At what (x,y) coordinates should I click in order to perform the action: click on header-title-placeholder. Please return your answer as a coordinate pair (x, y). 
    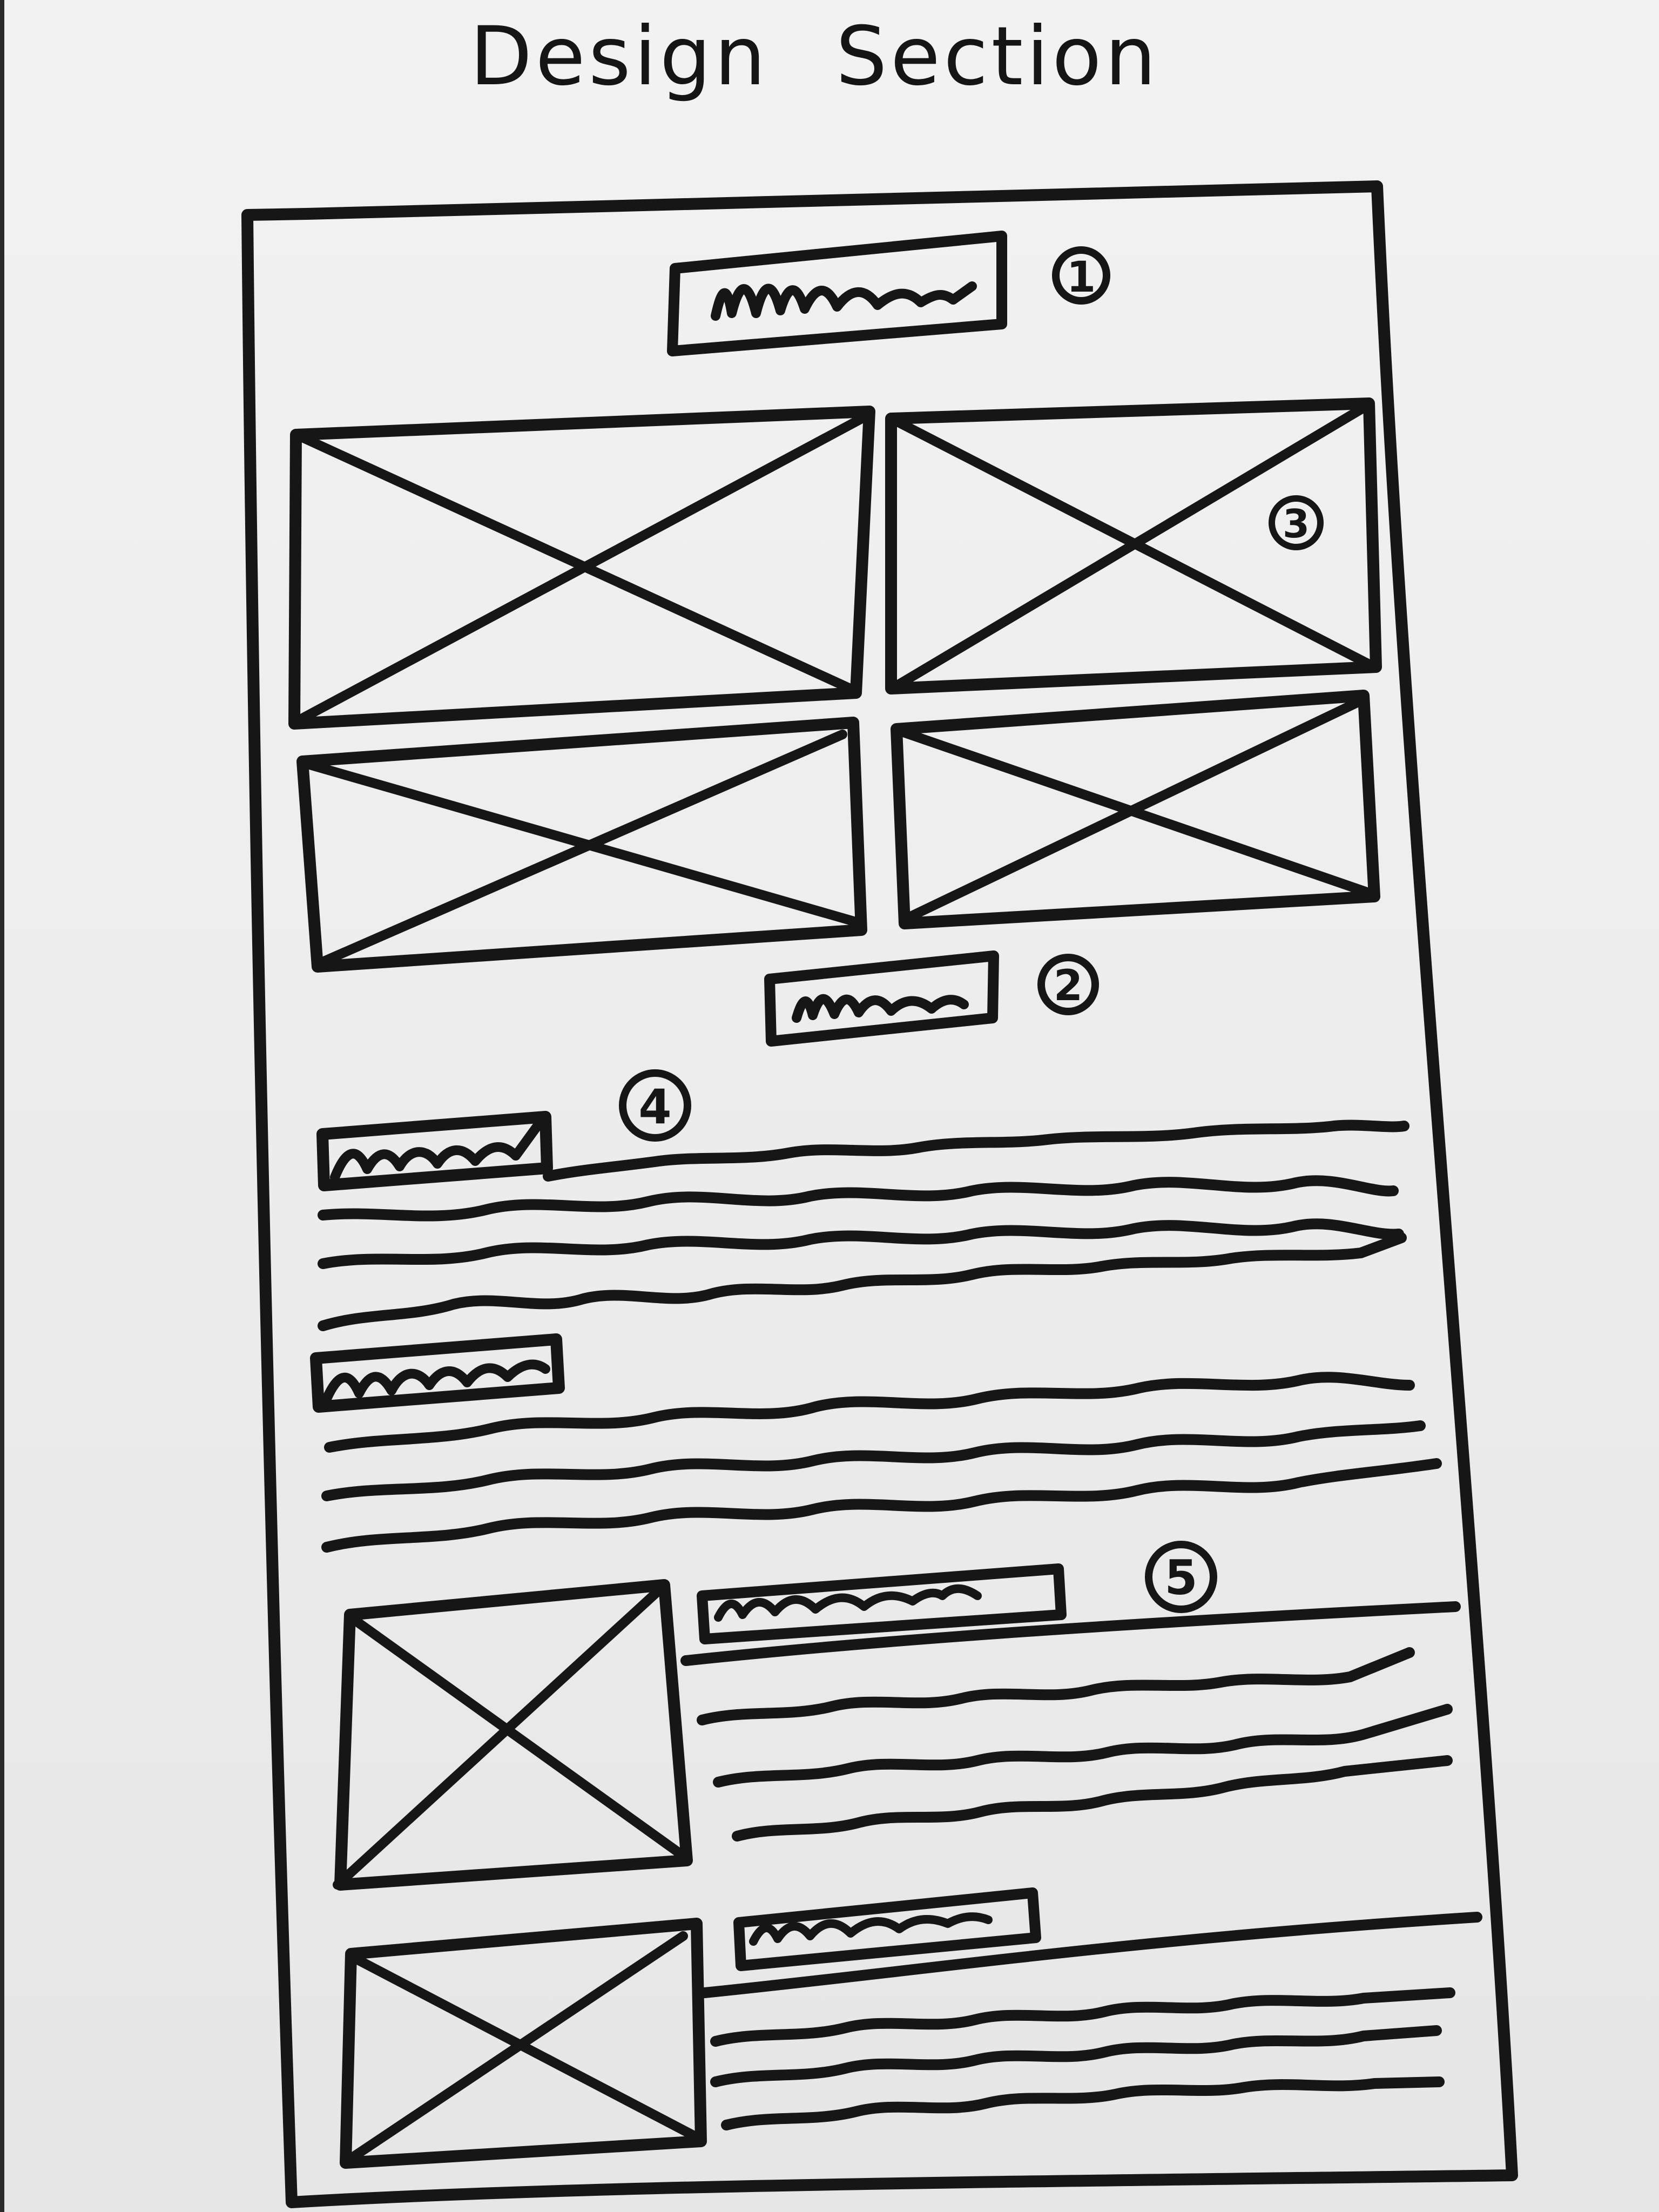
    Looking at the image, I should click on (837, 293).